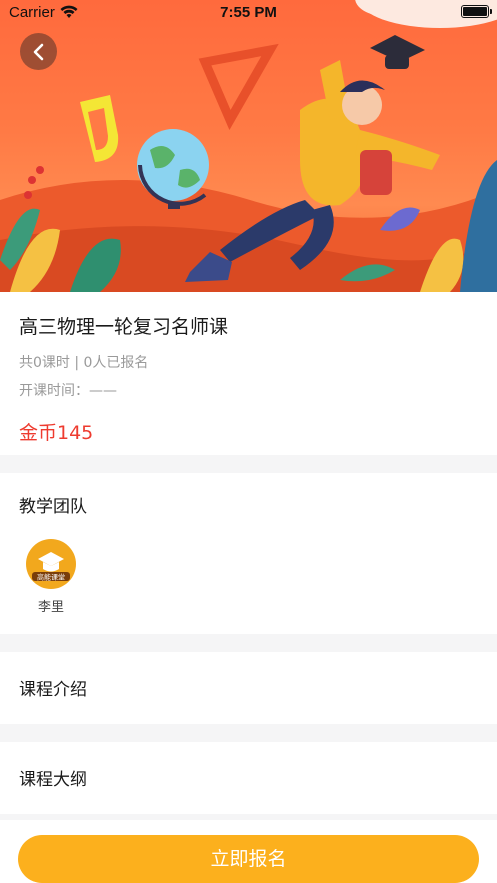  I want to click on teacher-item: 高能课堂 李里, so click(51, 577).